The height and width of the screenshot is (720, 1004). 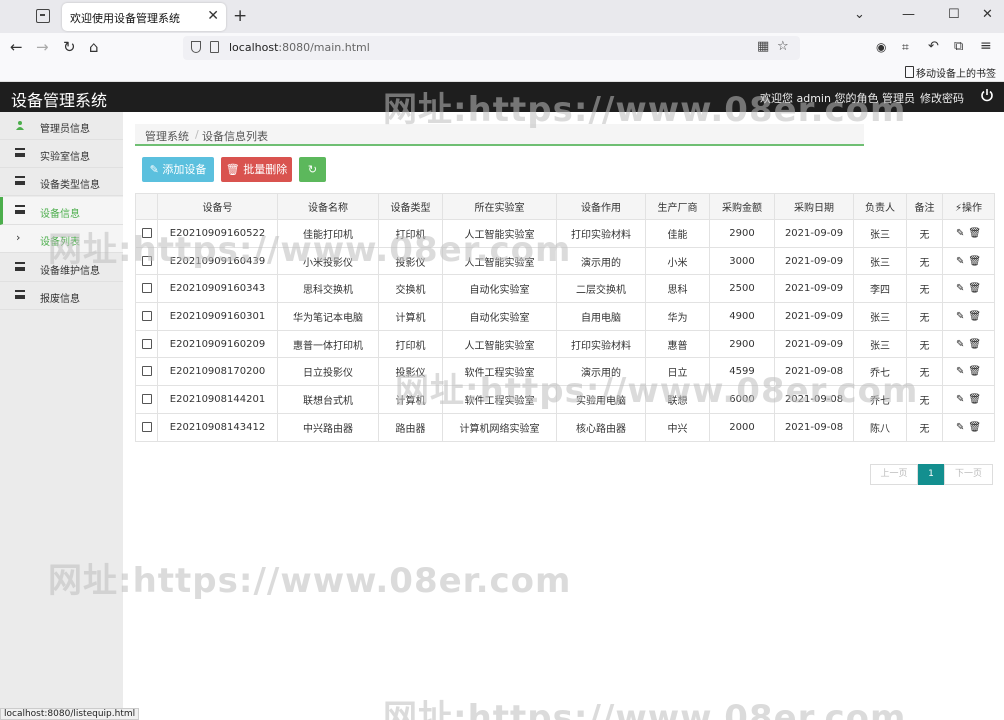 What do you see at coordinates (70, 714) in the screenshot?
I see `status-url: localhost:8080/listequip.html` at bounding box center [70, 714].